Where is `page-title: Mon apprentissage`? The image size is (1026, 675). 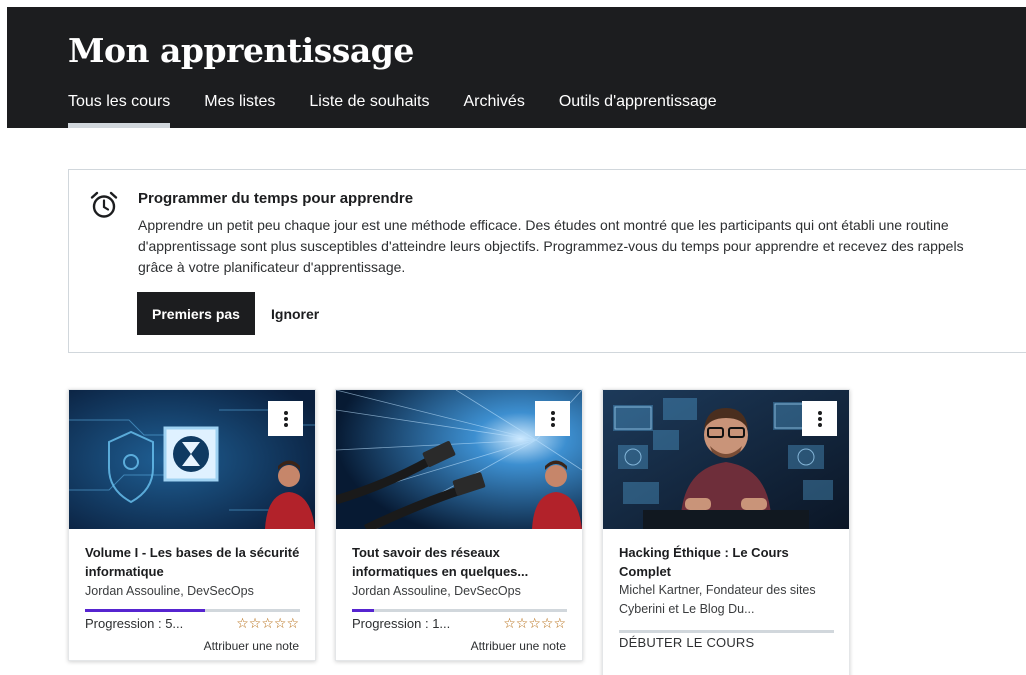 page-title: Mon apprentissage is located at coordinates (241, 50).